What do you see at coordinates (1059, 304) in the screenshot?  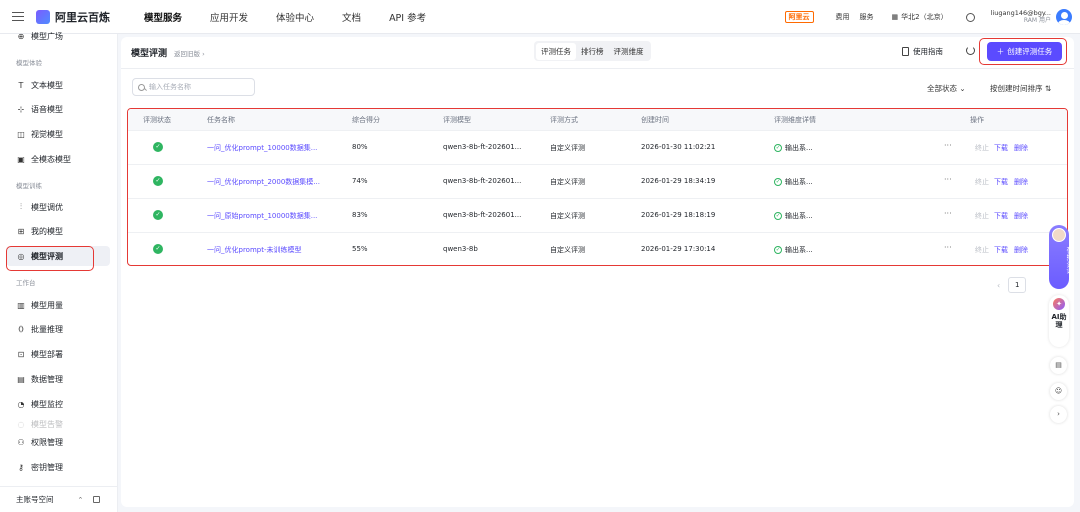 I see `ai-sparkle-icon: ✦` at bounding box center [1059, 304].